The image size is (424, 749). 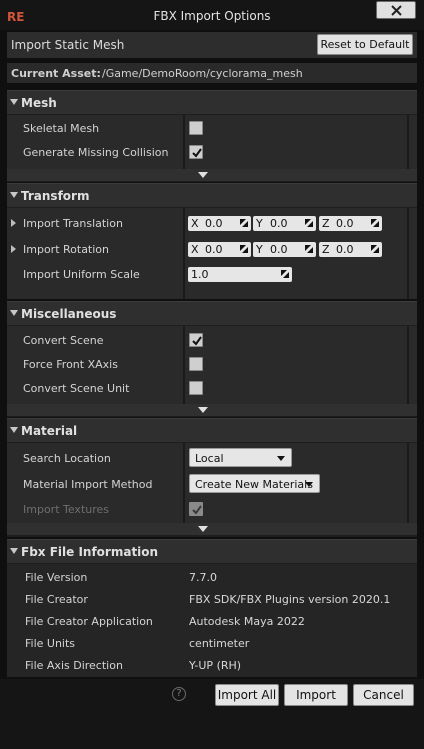 I want to click on material-category-header: Material, so click(x=212, y=430).